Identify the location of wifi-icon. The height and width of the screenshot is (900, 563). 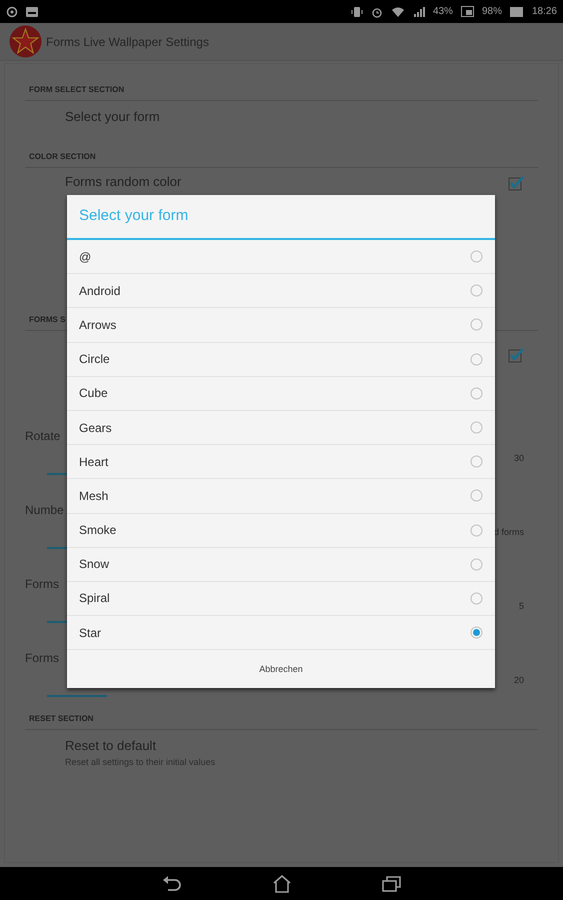
(397, 12).